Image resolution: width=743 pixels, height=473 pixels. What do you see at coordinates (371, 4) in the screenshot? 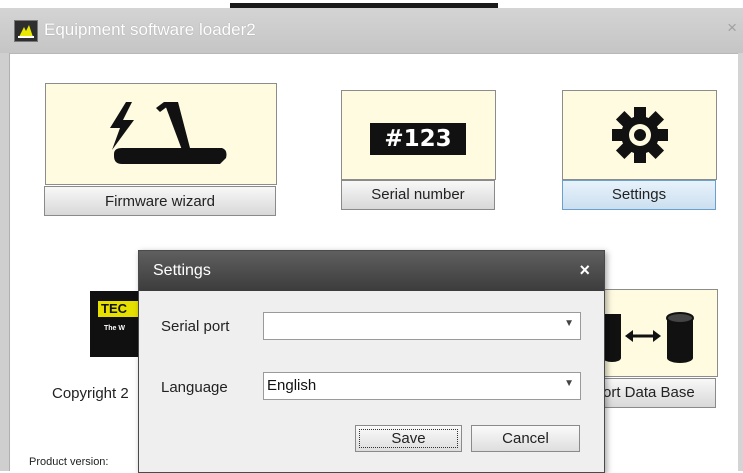
I see `screen-top-edge` at bounding box center [371, 4].